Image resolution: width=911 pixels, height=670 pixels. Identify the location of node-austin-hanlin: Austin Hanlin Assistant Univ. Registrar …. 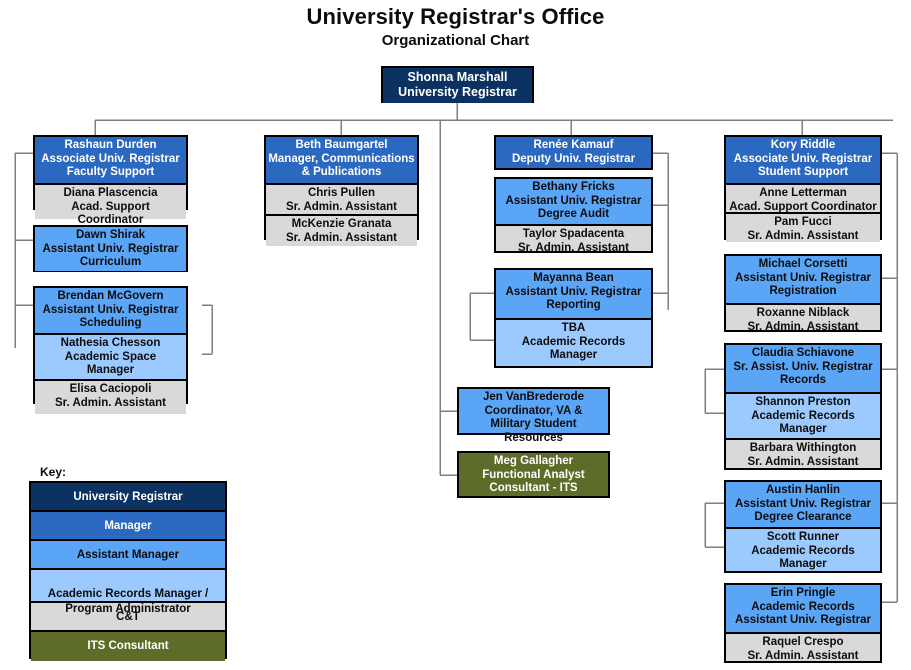
(803, 526).